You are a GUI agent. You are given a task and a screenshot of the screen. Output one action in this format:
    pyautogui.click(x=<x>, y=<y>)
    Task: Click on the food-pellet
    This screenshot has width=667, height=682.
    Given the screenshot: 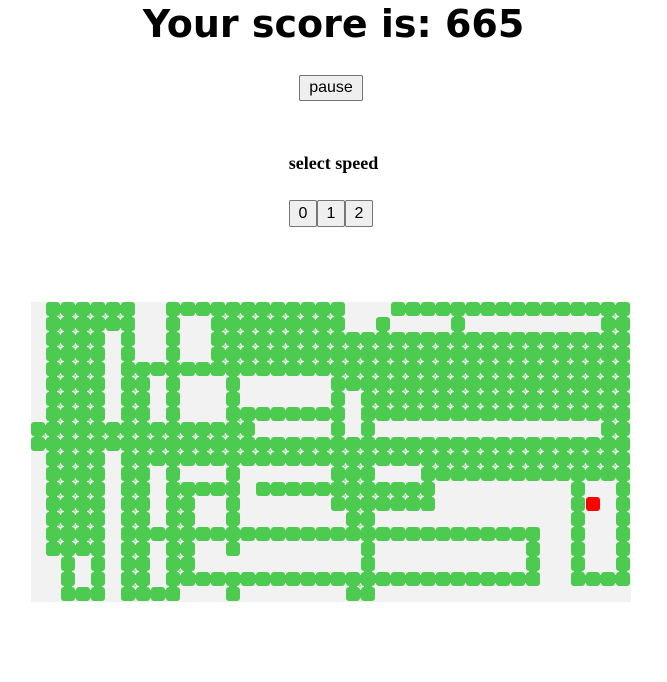 What is the action you would take?
    pyautogui.click(x=593, y=504)
    